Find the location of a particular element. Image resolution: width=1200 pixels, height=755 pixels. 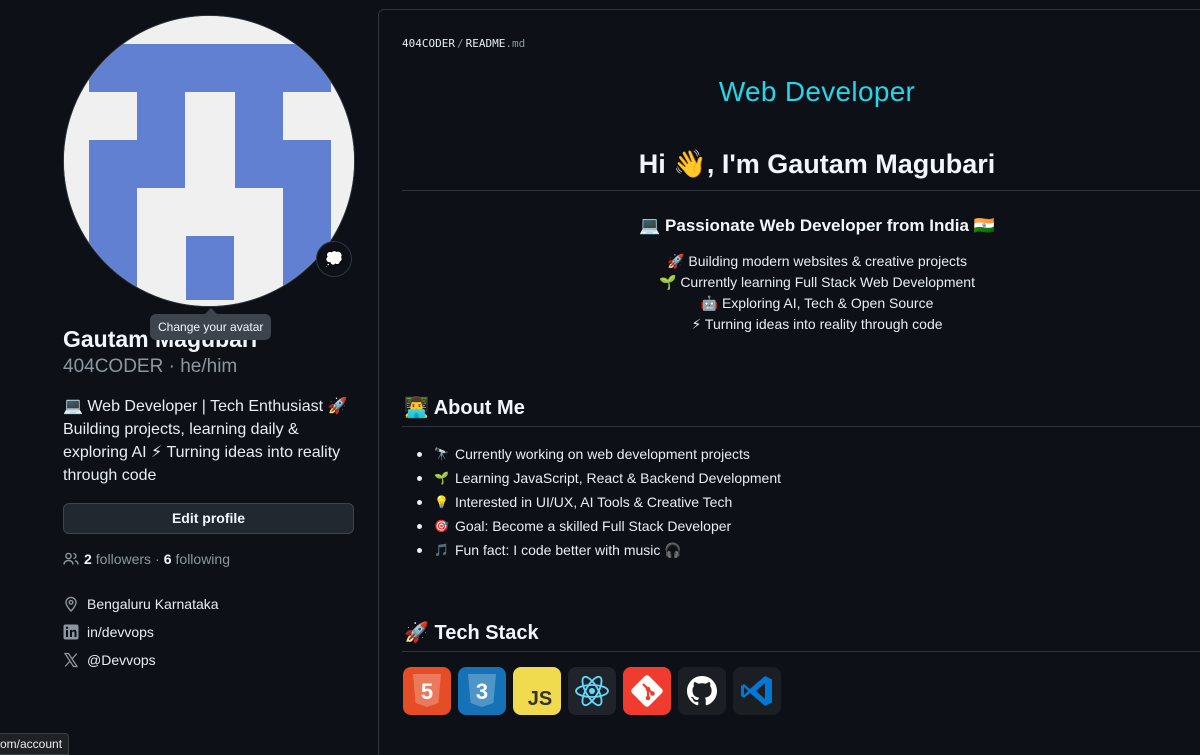

breadcrumb-ext: .md is located at coordinates (515, 43).